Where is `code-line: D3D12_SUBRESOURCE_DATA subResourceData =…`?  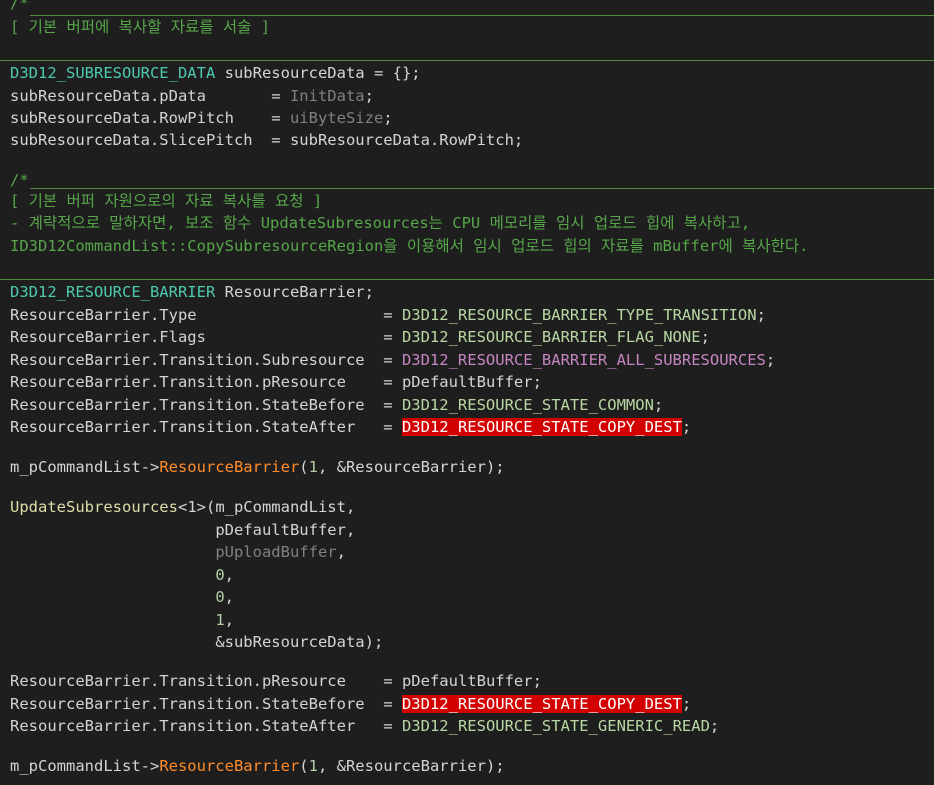
code-line: D3D12_SUBRESOURCE_DATA subResourceData =… is located at coordinates (215, 73).